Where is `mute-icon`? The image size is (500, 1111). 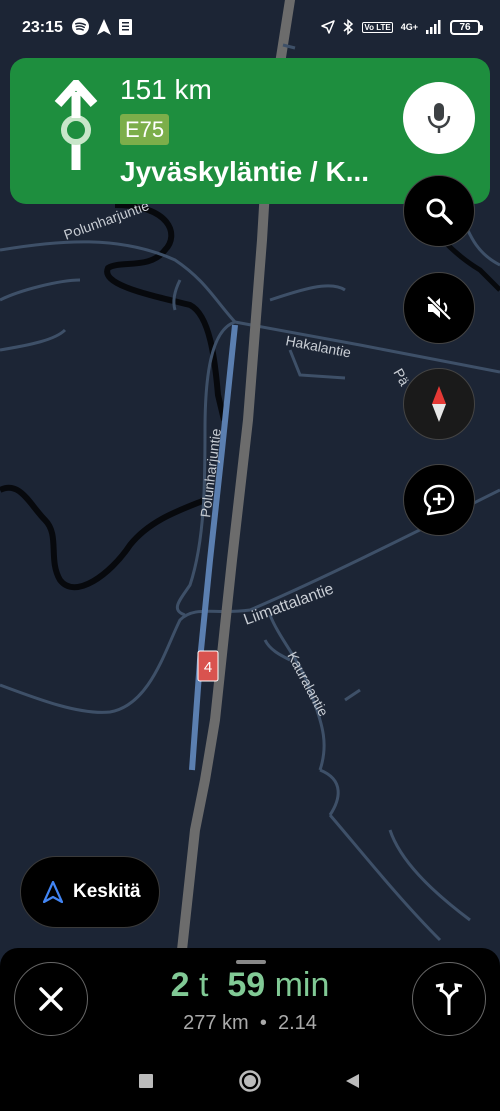 mute-icon is located at coordinates (439, 308).